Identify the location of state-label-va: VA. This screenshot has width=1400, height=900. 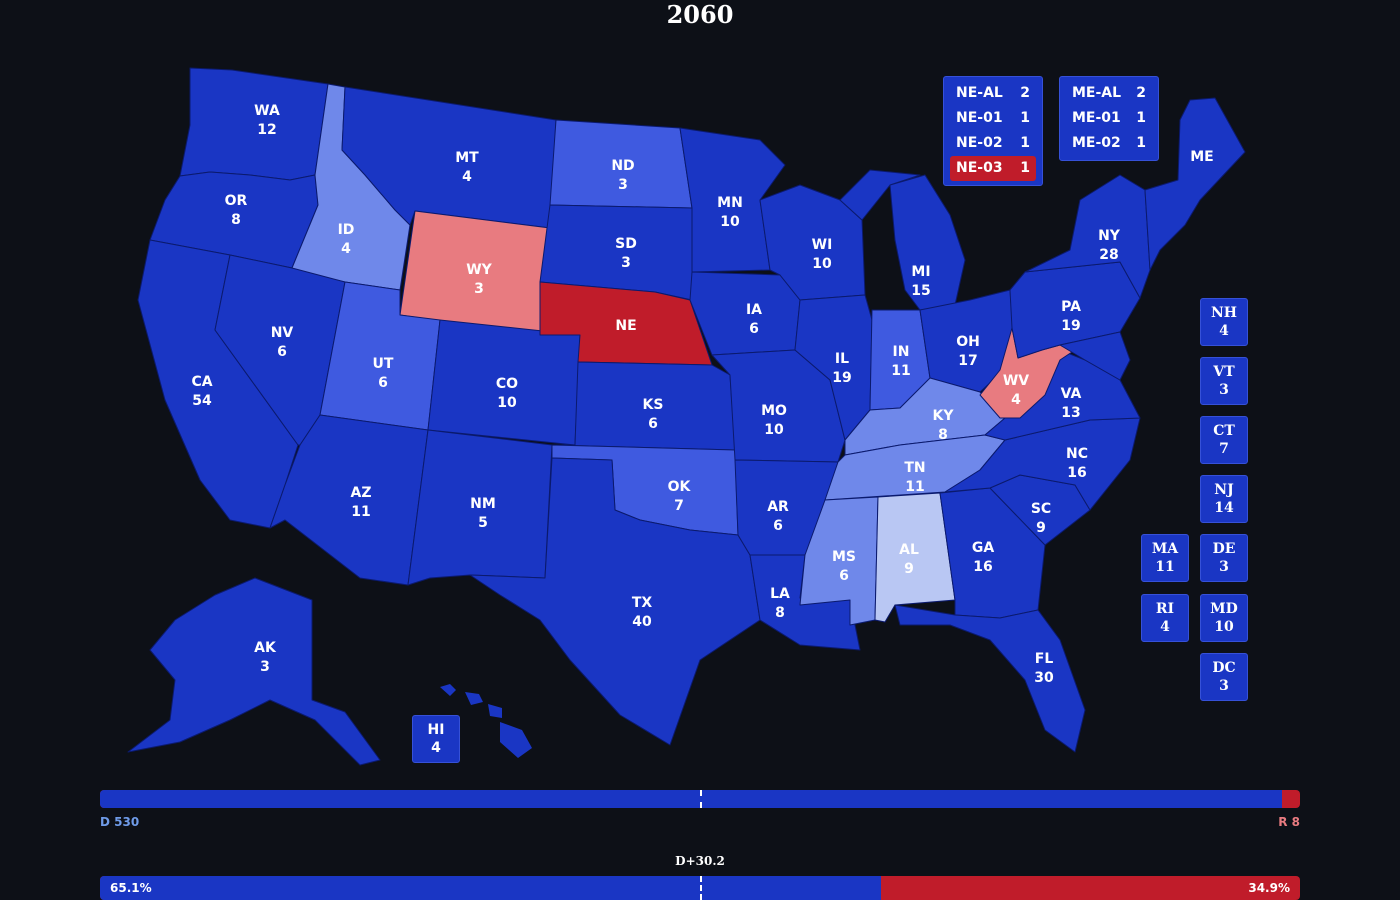
(1071, 394).